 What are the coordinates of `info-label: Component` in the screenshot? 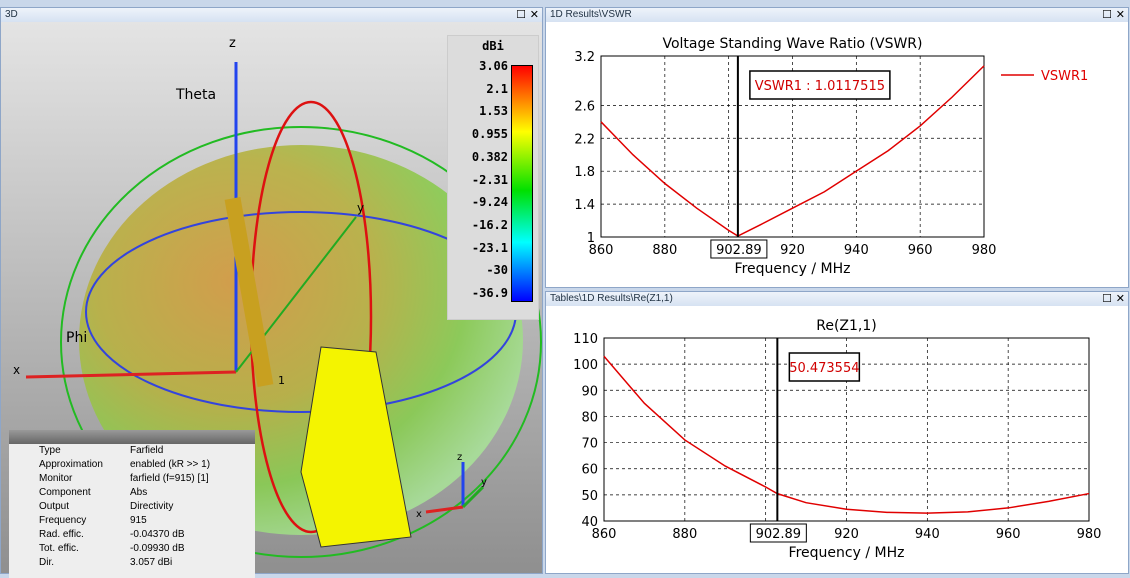 It's located at (69, 493).